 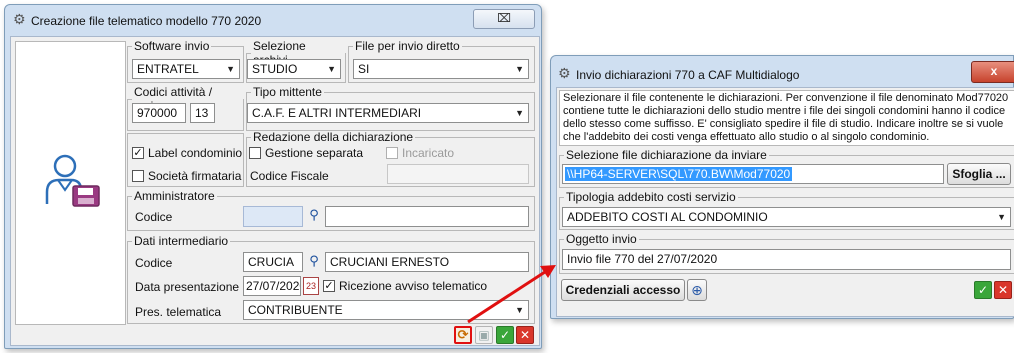 I want to click on side-panel, so click(x=70, y=183).